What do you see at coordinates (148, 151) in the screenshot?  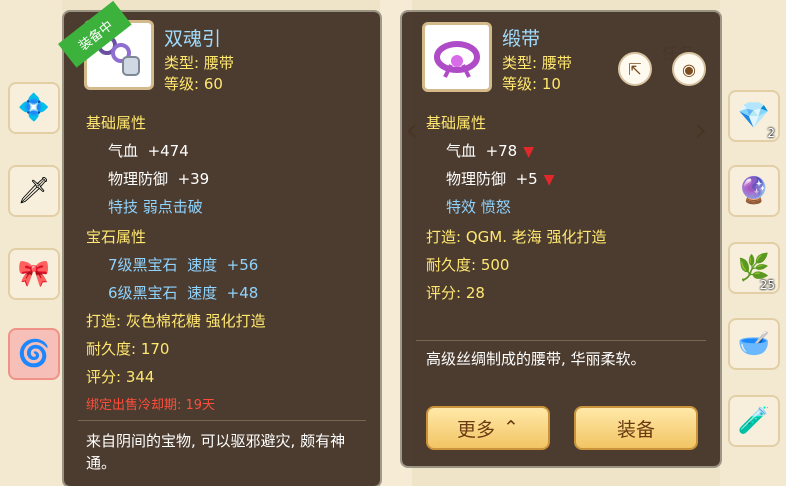 I see `stat-row: 气血 +474` at bounding box center [148, 151].